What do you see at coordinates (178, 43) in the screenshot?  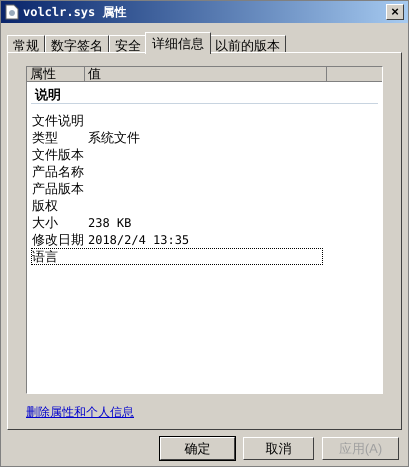 I see `tab: 详细信息` at bounding box center [178, 43].